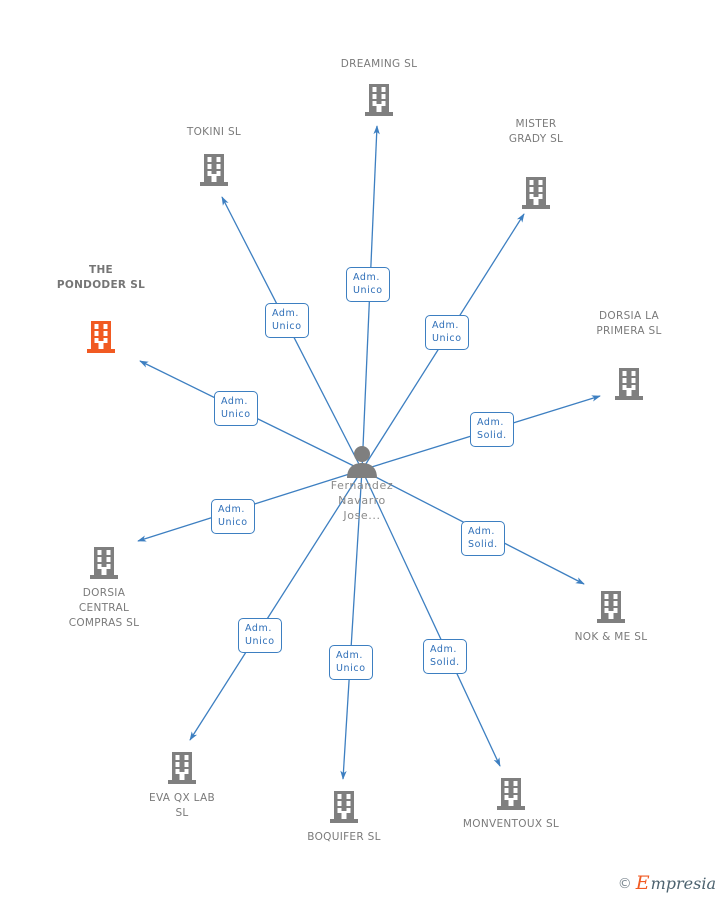 The image size is (728, 905). I want to click on person-icon, so click(362, 462).